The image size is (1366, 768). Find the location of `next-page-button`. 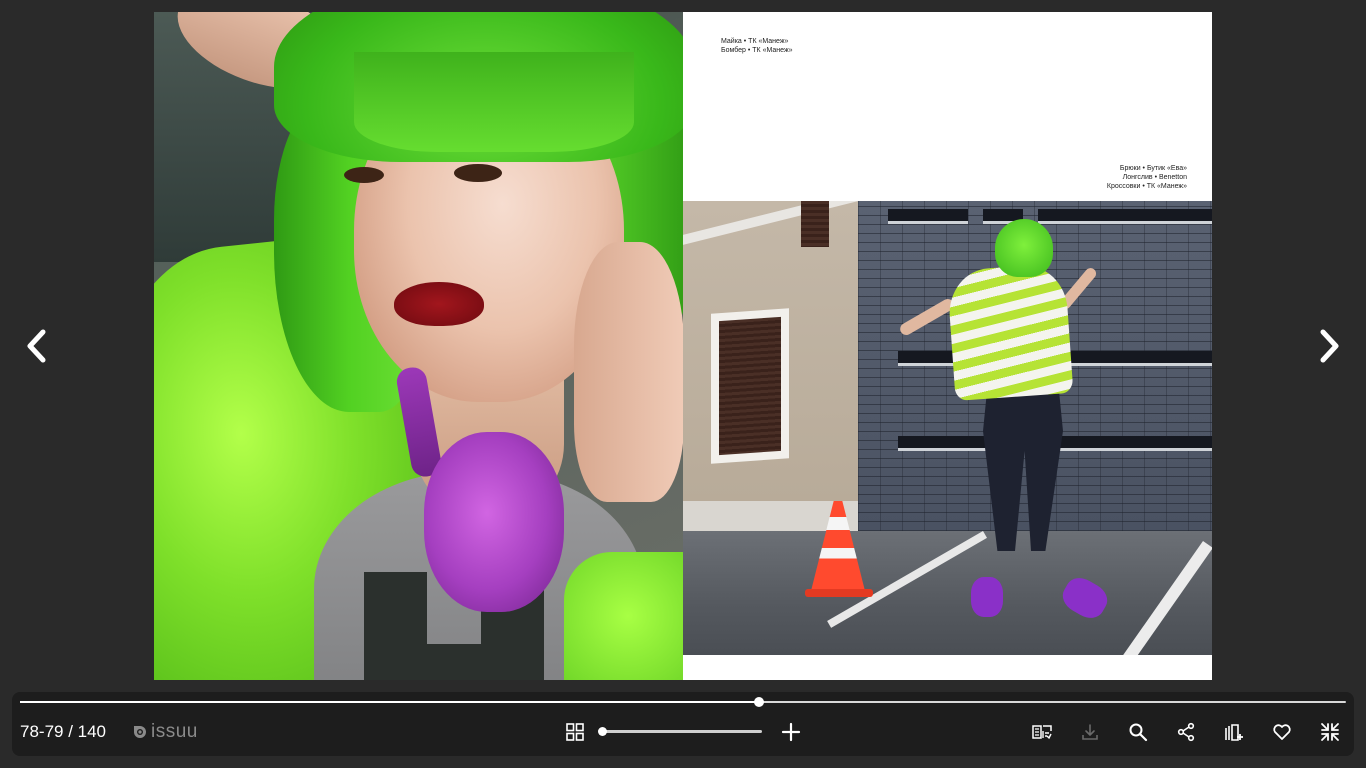

next-page-button is located at coordinates (1329, 346).